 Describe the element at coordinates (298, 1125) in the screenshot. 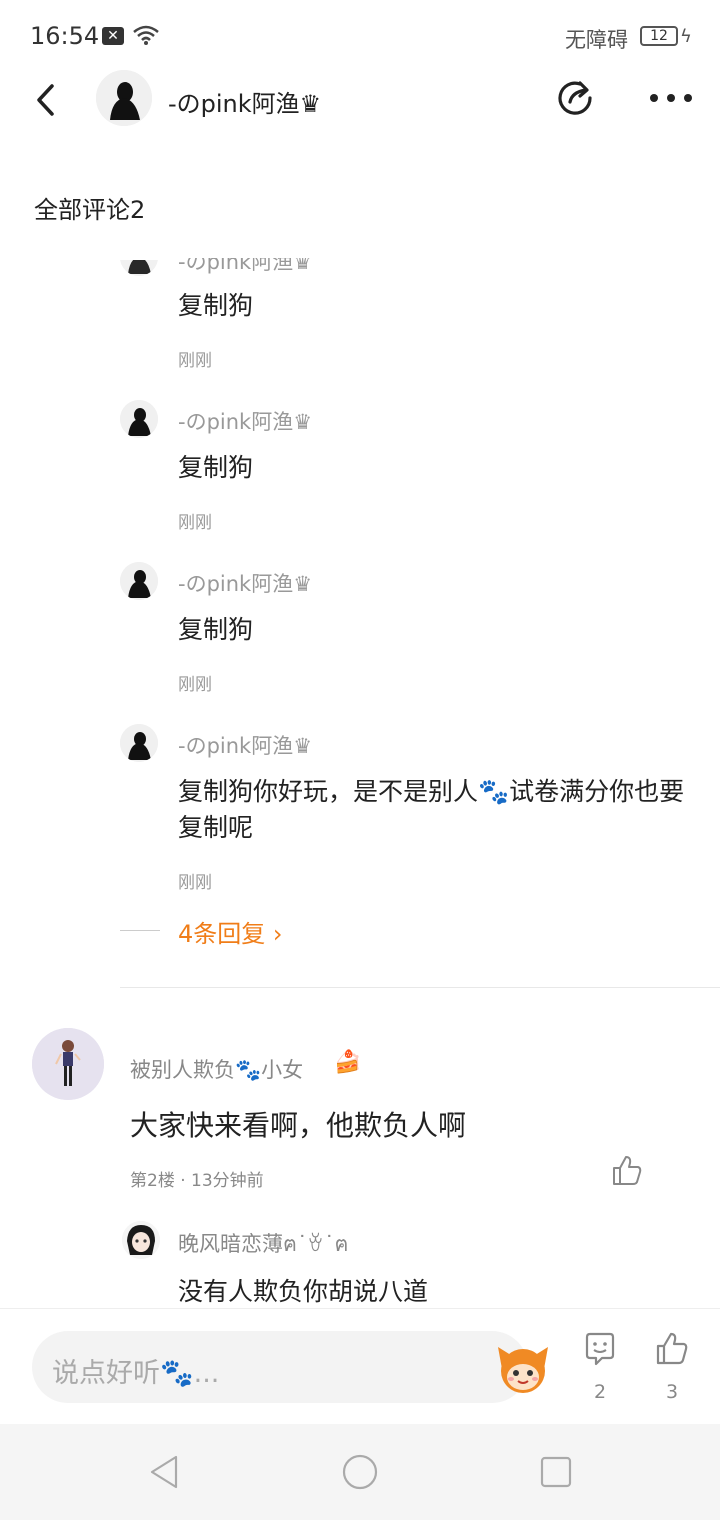

I see `comment-text: 大家快来看啊，他欺负人啊` at that location.